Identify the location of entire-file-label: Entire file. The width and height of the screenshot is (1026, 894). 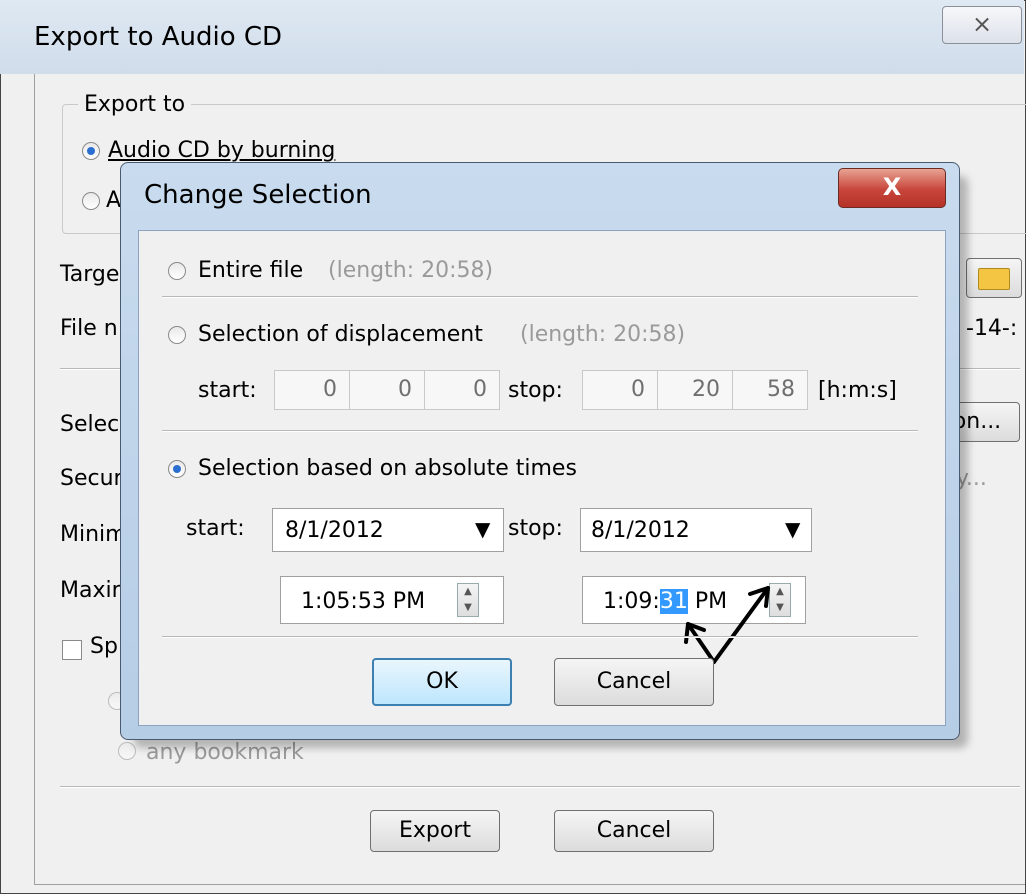
(251, 270).